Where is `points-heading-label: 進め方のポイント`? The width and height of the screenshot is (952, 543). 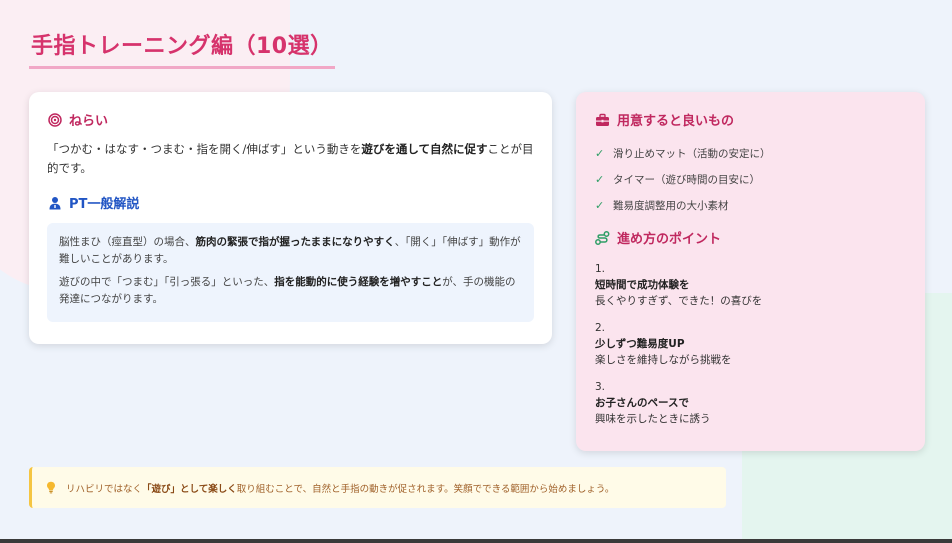 points-heading-label: 進め方のポイント is located at coordinates (669, 239).